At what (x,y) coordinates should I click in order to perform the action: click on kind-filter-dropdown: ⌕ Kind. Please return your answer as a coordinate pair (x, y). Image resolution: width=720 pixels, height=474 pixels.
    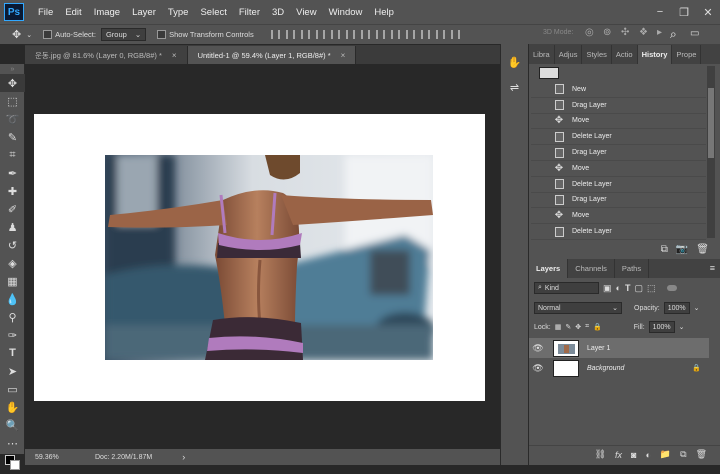
    Looking at the image, I should click on (566, 288).